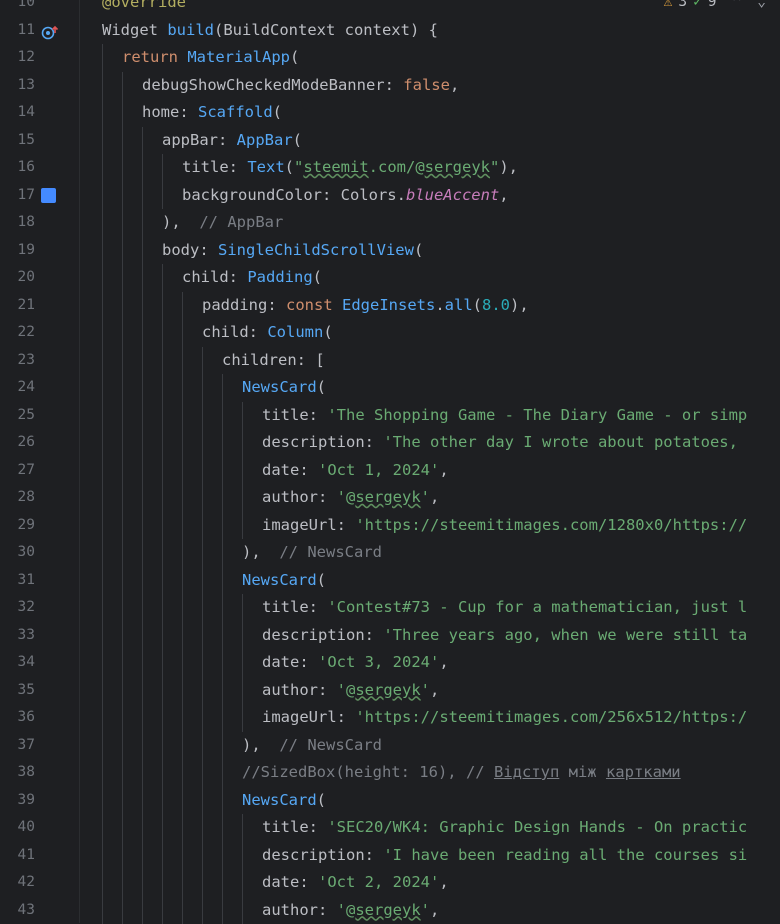 The height and width of the screenshot is (924, 780). I want to click on code-line: 28author: '@sergeyk',, so click(390, 498).